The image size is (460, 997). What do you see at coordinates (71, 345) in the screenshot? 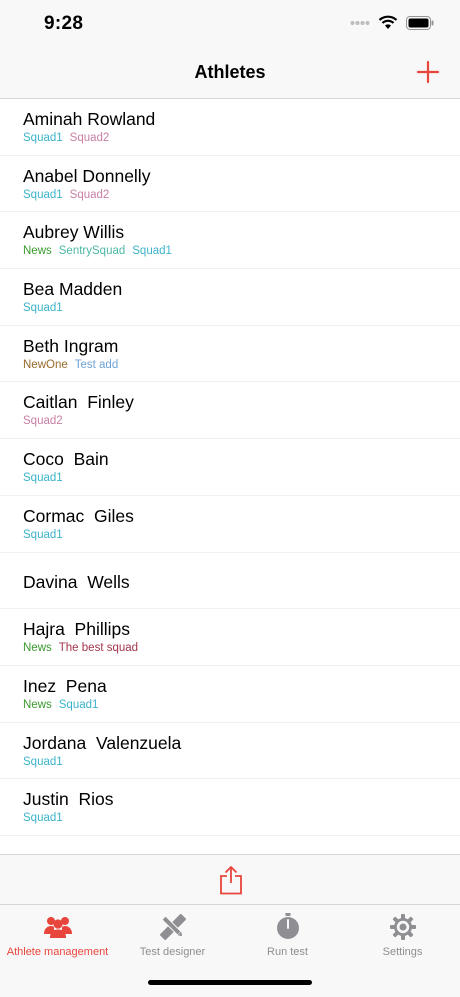
I see `athlete-name: Beth Ingram` at bounding box center [71, 345].